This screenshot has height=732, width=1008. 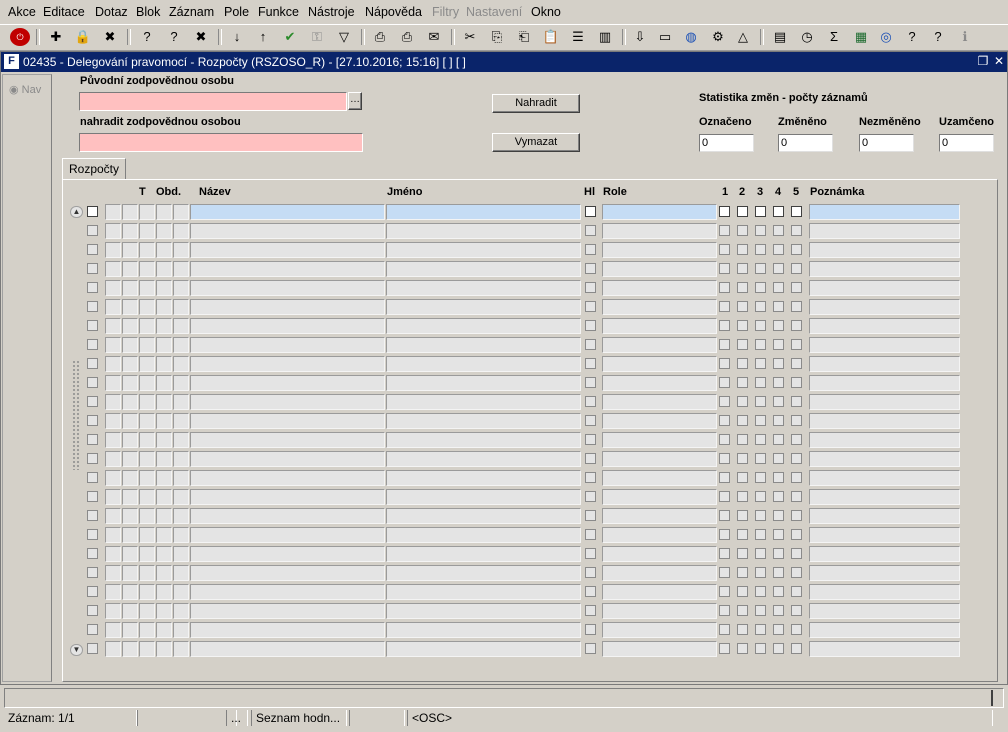 What do you see at coordinates (718, 37) in the screenshot?
I see `settings-icon: ⚙` at bounding box center [718, 37].